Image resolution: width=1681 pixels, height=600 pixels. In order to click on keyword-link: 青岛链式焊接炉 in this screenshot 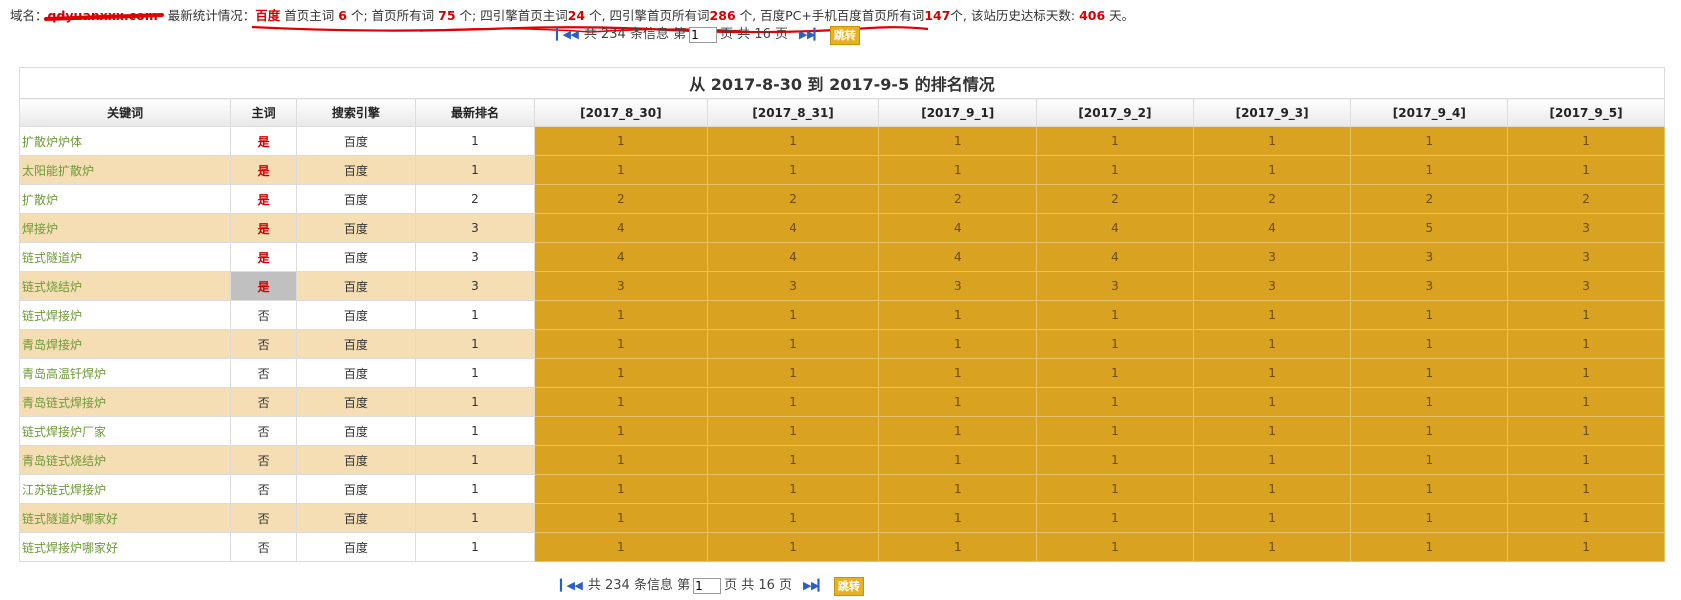, I will do `click(125, 402)`.